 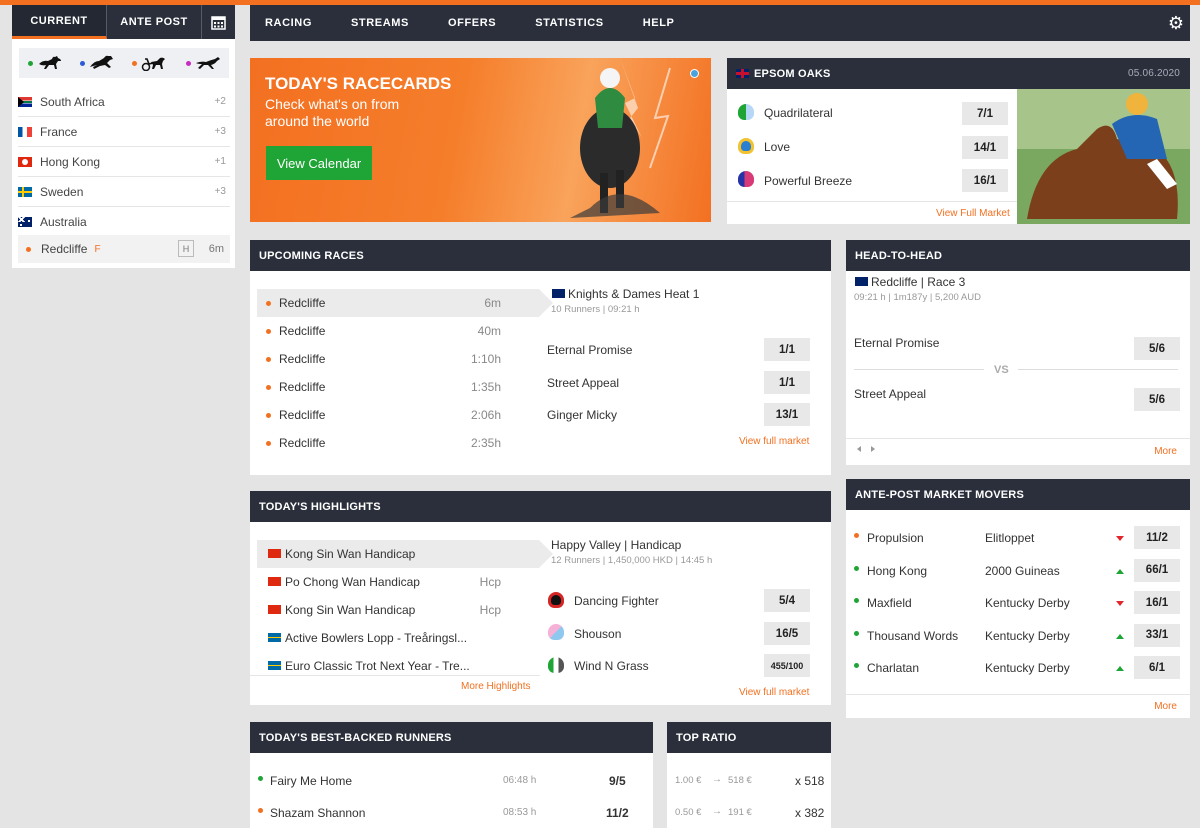 What do you see at coordinates (582, 415) in the screenshot?
I see `runner-name: Ginger Micky` at bounding box center [582, 415].